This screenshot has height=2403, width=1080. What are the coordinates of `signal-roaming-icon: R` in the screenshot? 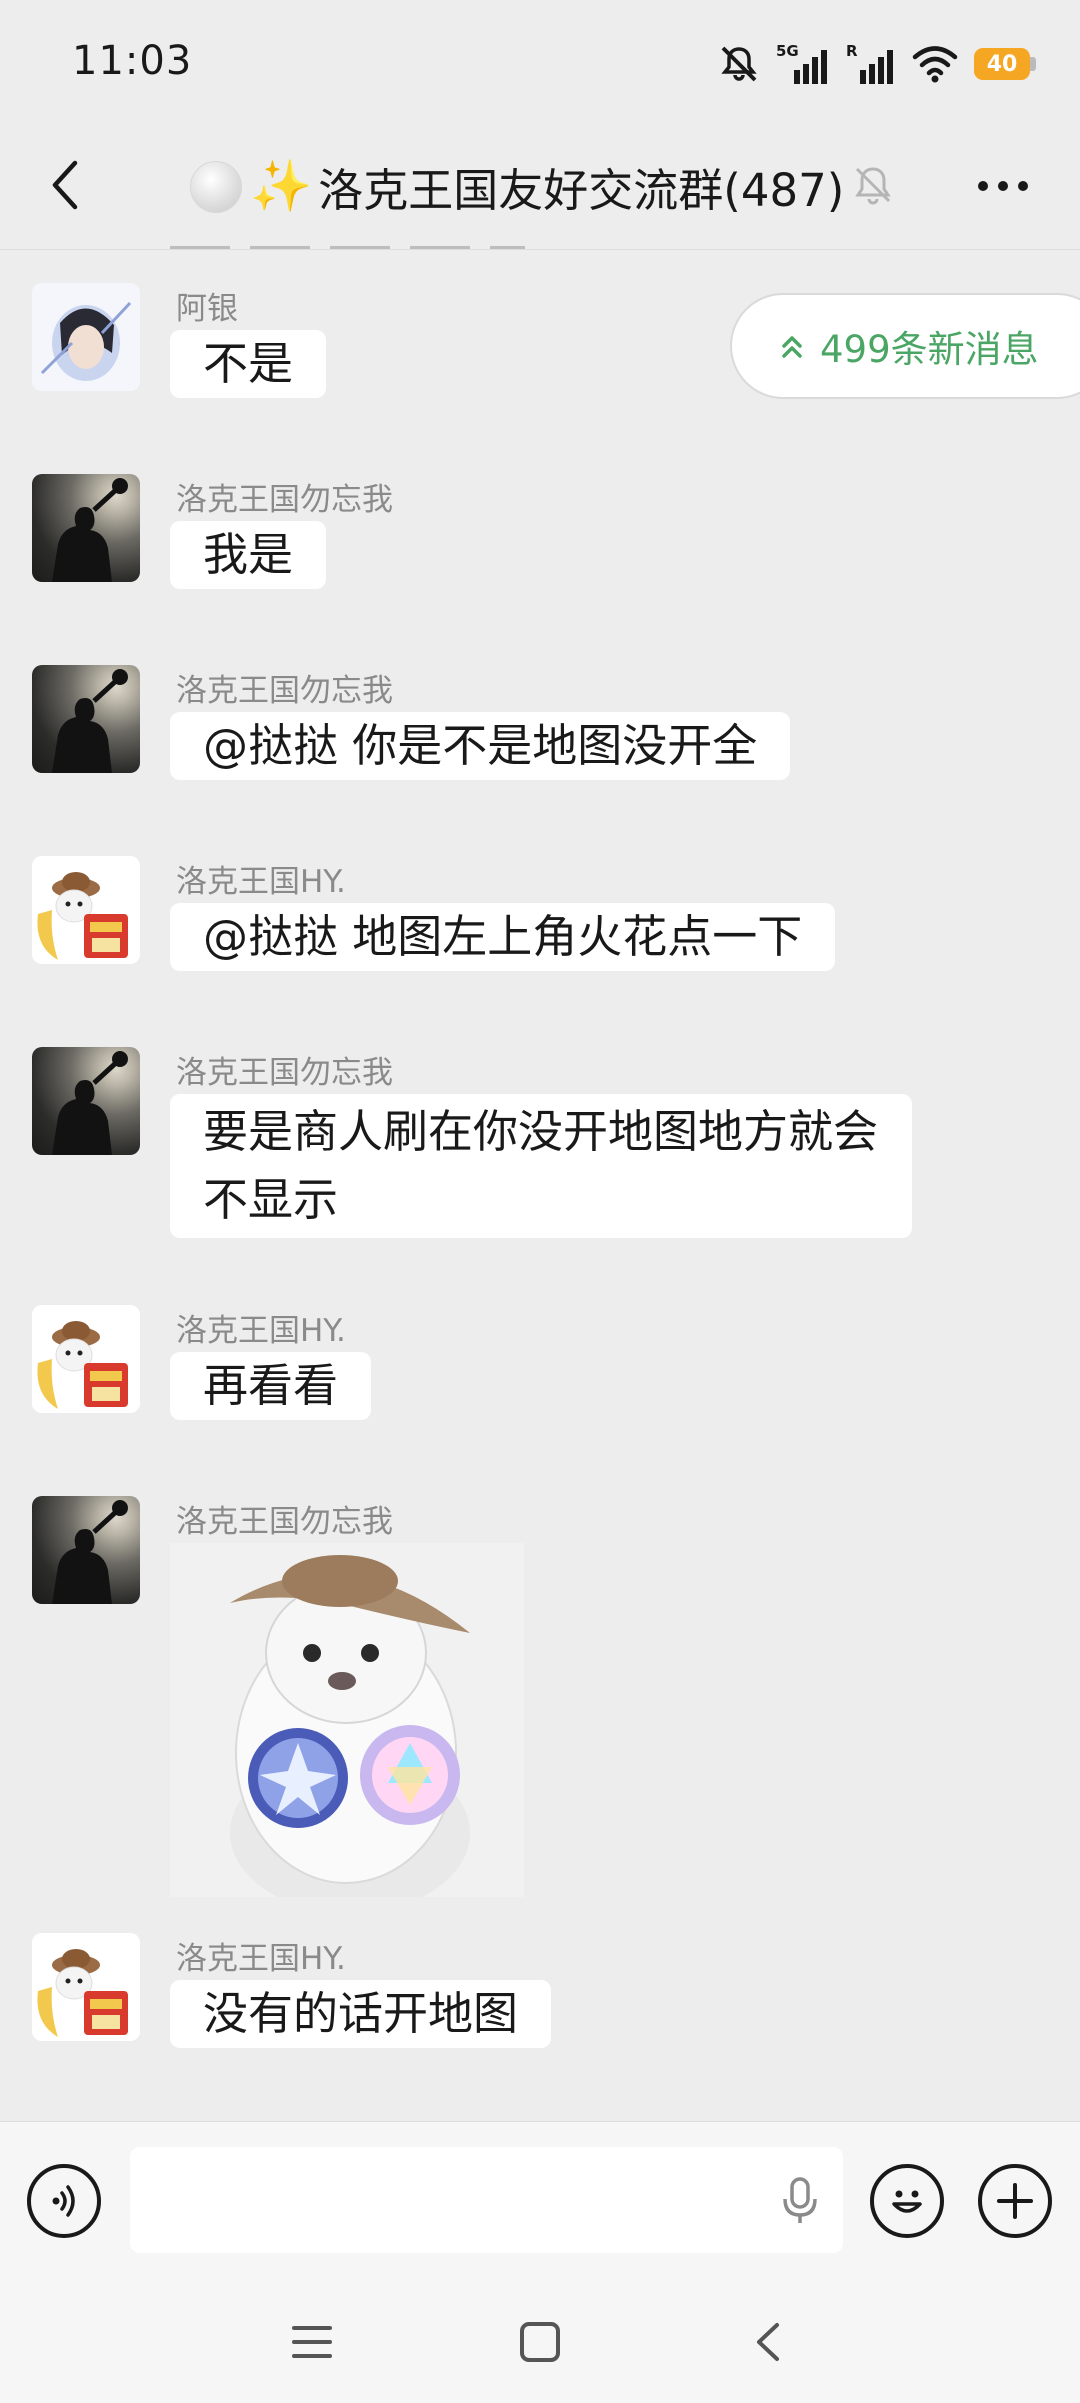 It's located at (869, 63).